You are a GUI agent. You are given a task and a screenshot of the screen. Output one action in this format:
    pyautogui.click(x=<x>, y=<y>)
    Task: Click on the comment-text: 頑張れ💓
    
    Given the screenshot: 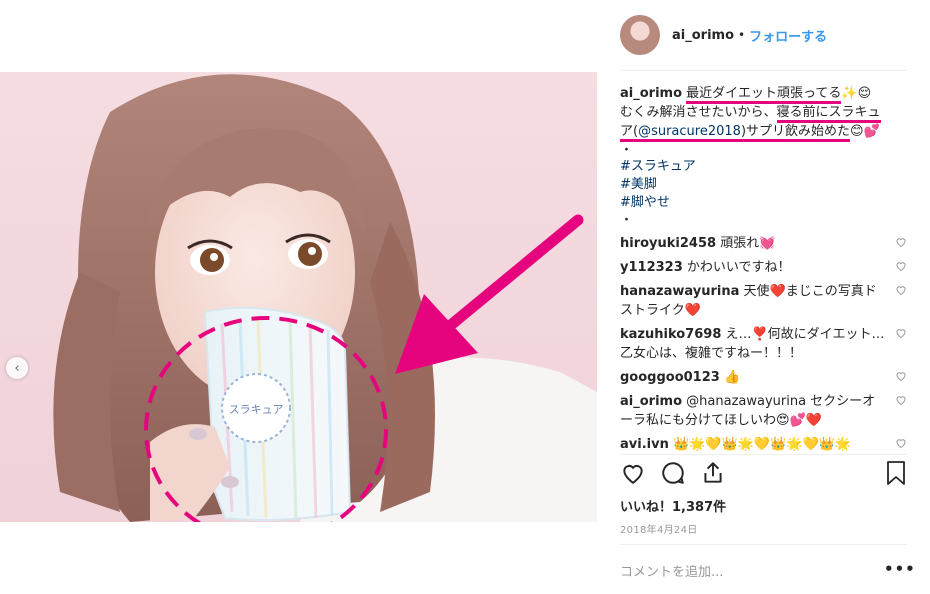 What is the action you would take?
    pyautogui.click(x=748, y=243)
    